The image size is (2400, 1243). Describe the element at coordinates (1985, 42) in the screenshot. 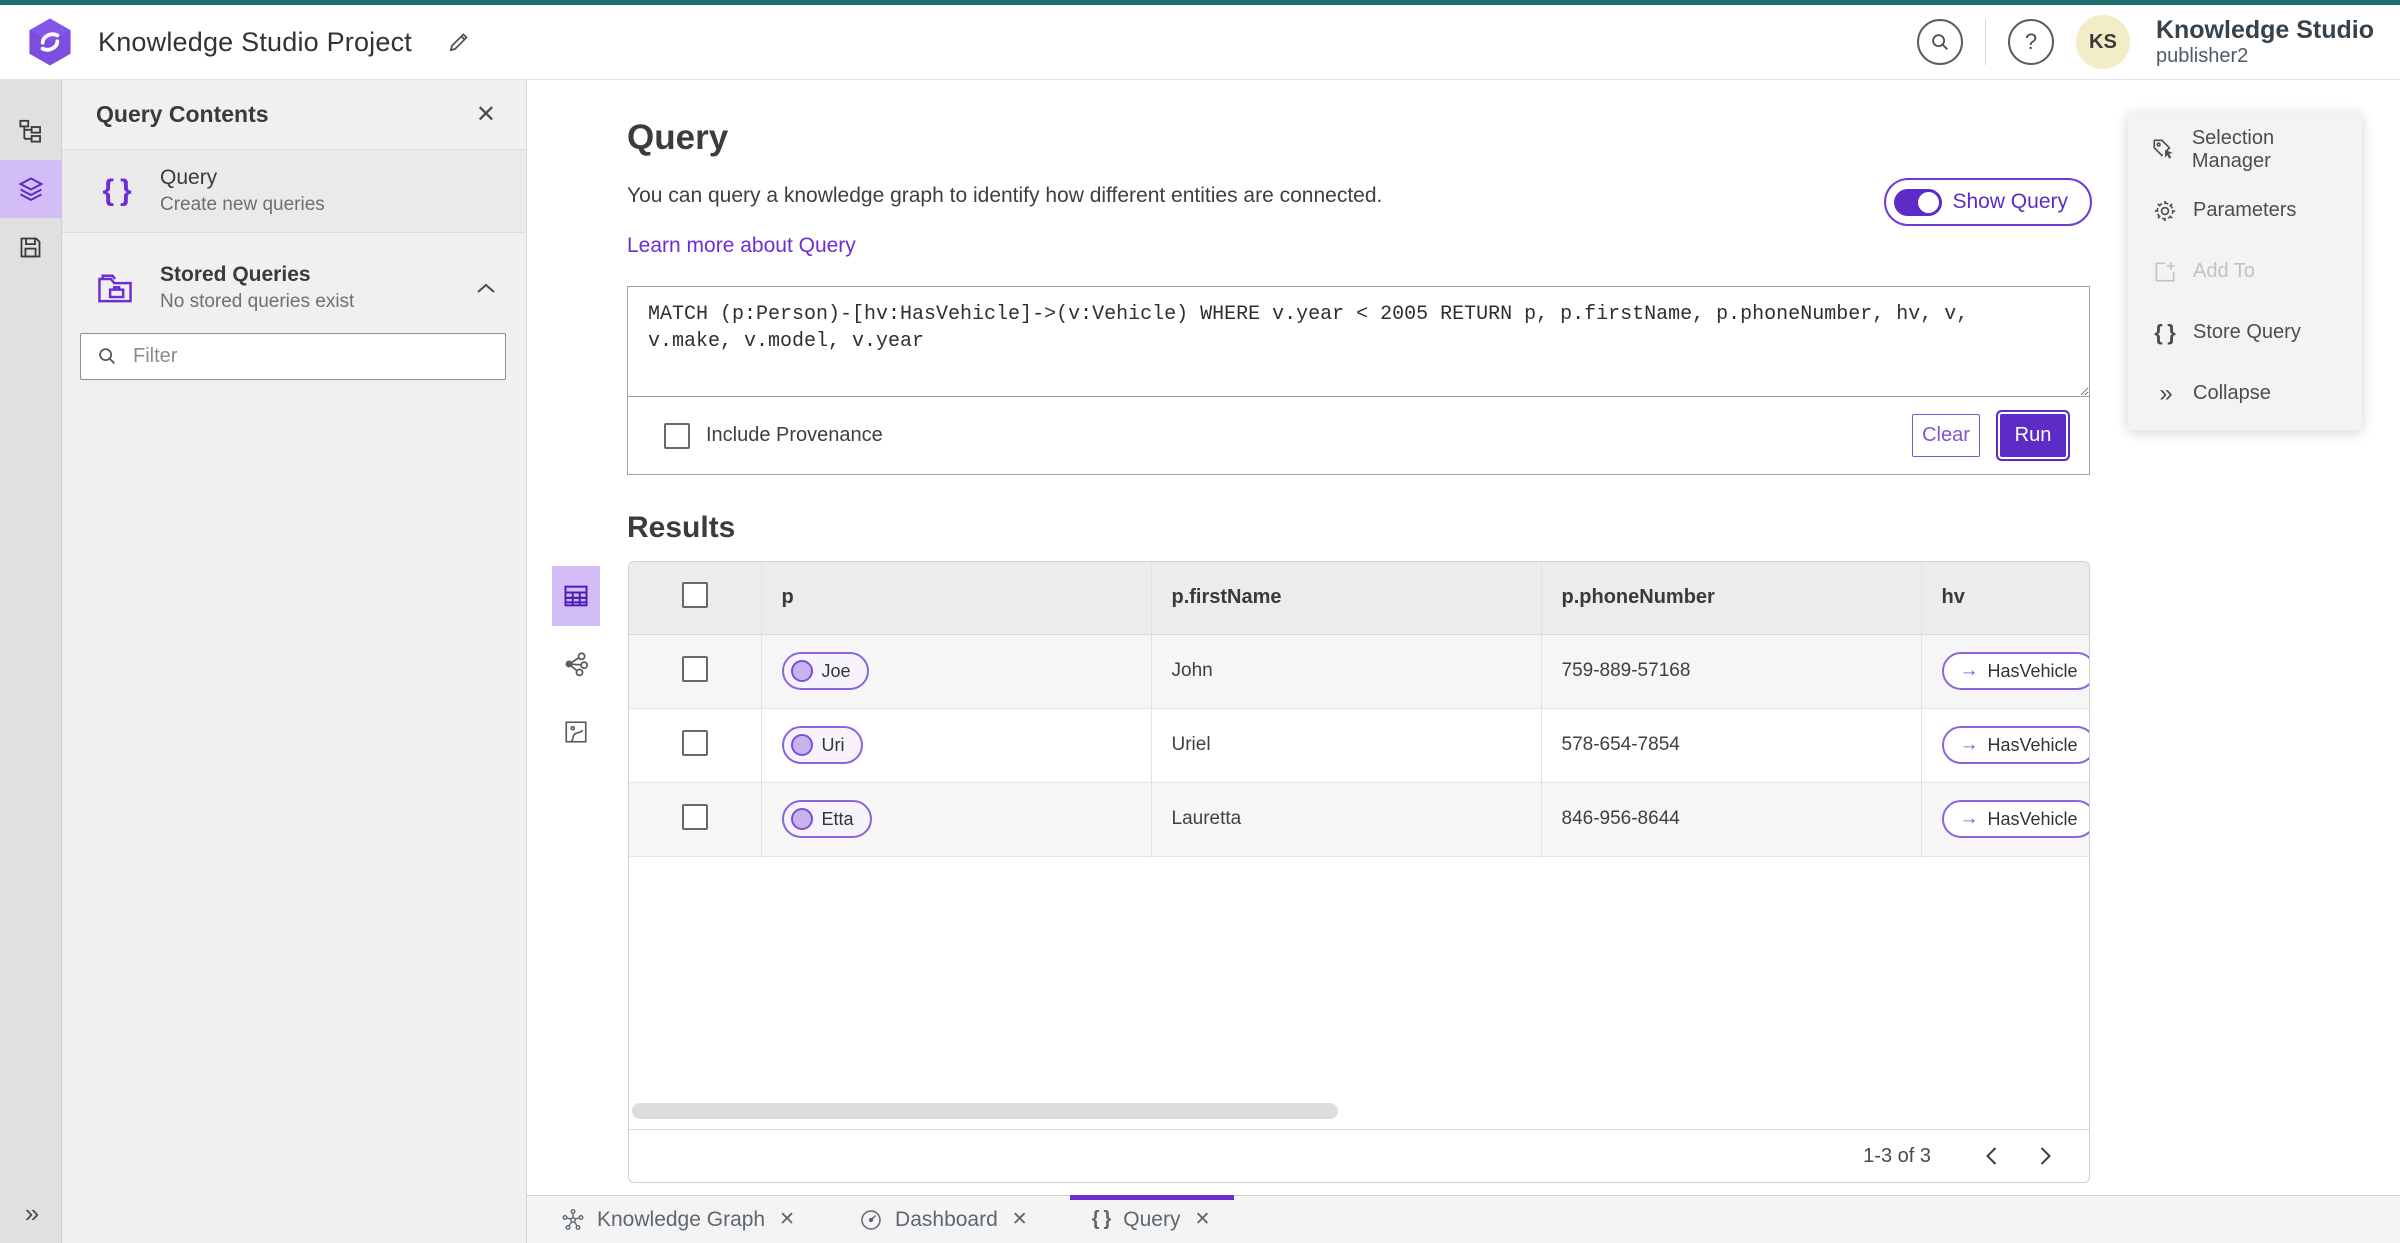

I see `header-divider` at that location.